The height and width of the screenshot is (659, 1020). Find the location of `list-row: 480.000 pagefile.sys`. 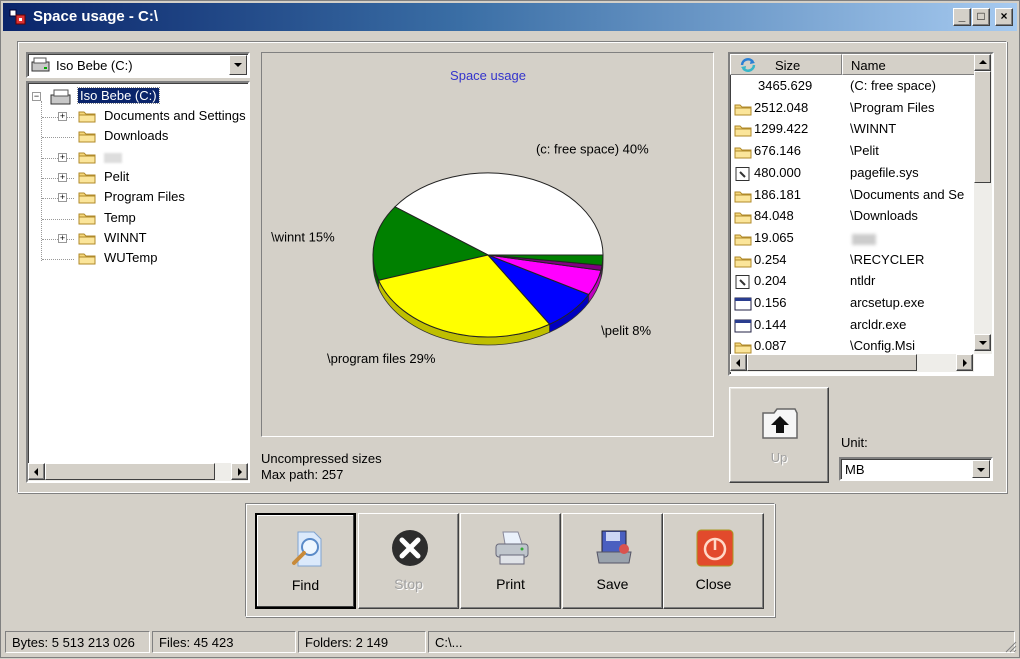

list-row: 480.000 pagefile.sys is located at coordinates (853, 174).